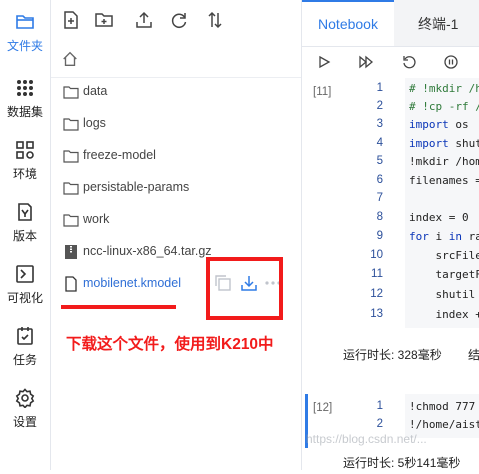 Image resolution: width=479 pixels, height=474 pixels. What do you see at coordinates (118, 307) in the screenshot?
I see `annotation-underline` at bounding box center [118, 307].